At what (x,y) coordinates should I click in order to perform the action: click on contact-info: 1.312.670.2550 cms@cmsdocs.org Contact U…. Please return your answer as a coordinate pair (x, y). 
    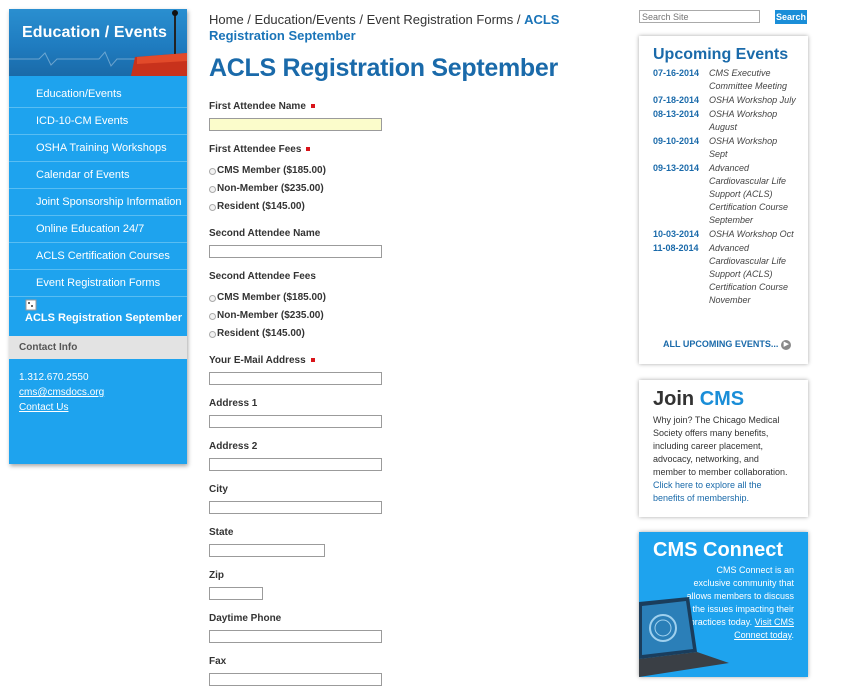
    Looking at the image, I should click on (98, 392).